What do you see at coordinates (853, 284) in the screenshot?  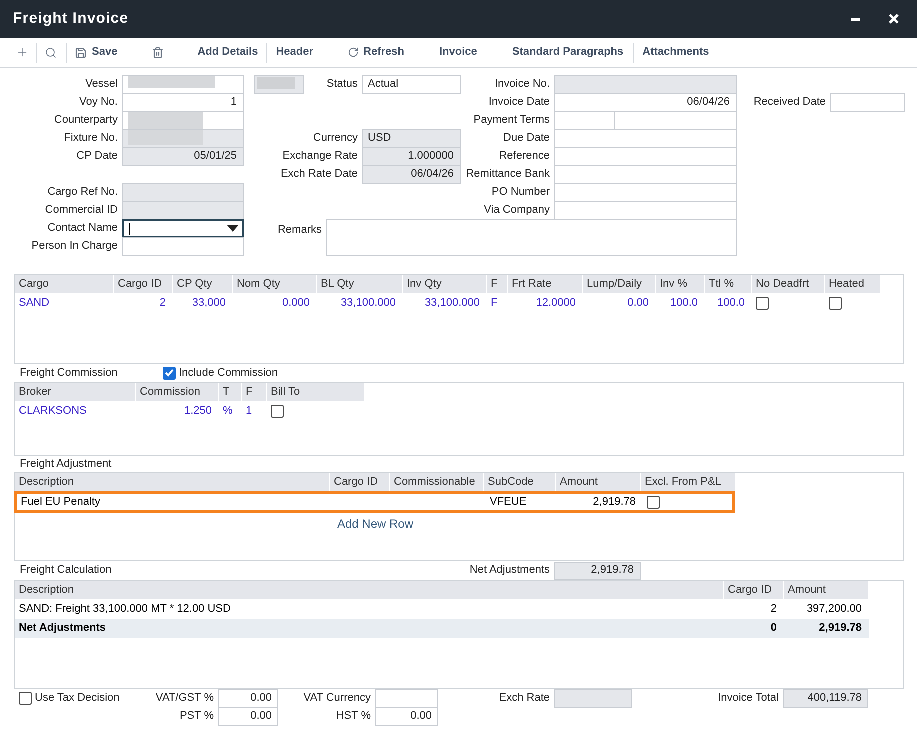 I see `column-header: Heated` at bounding box center [853, 284].